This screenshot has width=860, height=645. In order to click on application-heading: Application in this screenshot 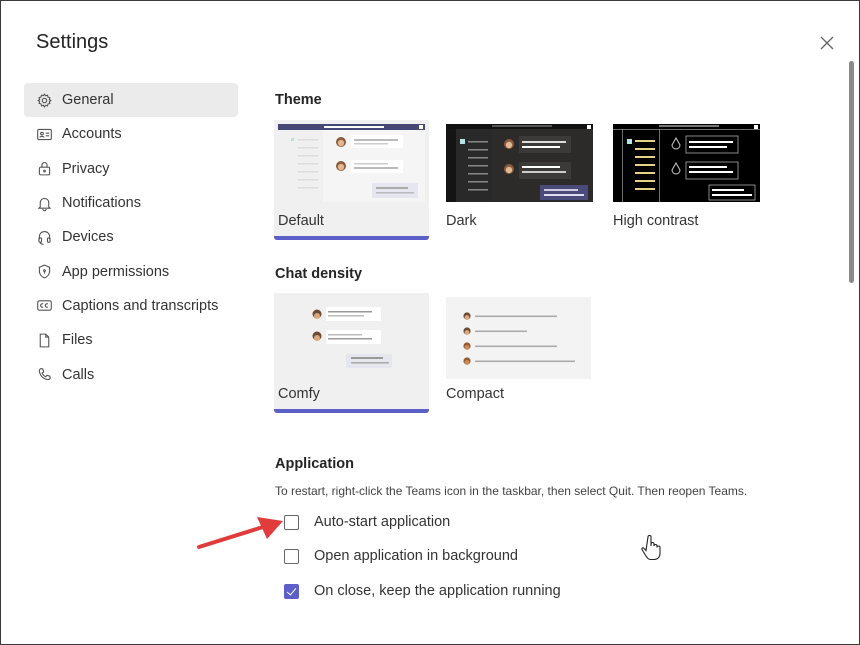, I will do `click(314, 464)`.